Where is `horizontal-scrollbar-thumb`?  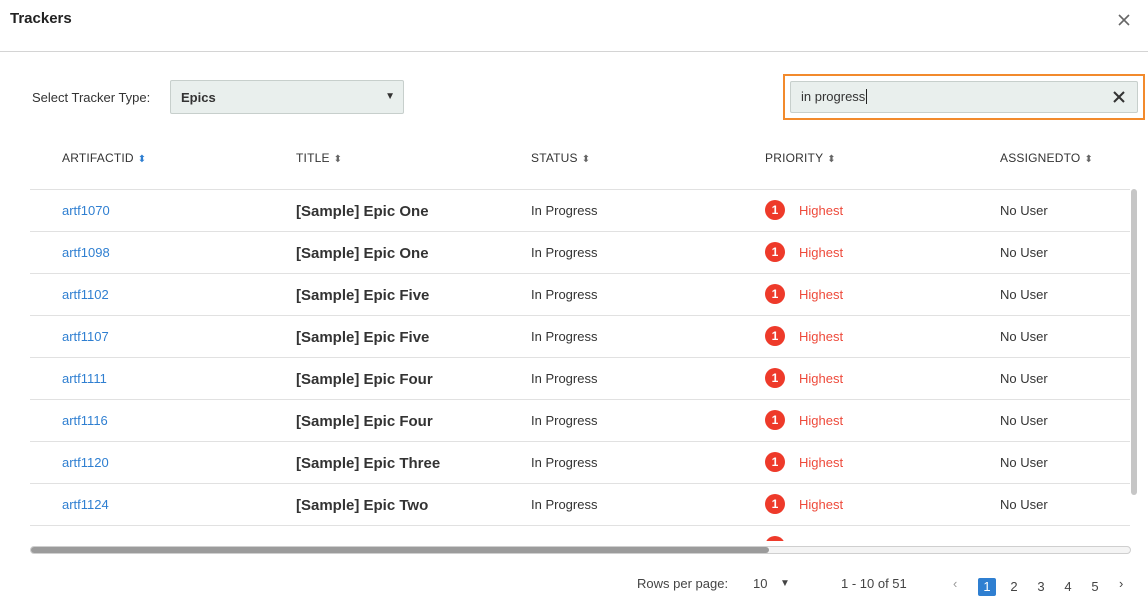
horizontal-scrollbar-thumb is located at coordinates (400, 550).